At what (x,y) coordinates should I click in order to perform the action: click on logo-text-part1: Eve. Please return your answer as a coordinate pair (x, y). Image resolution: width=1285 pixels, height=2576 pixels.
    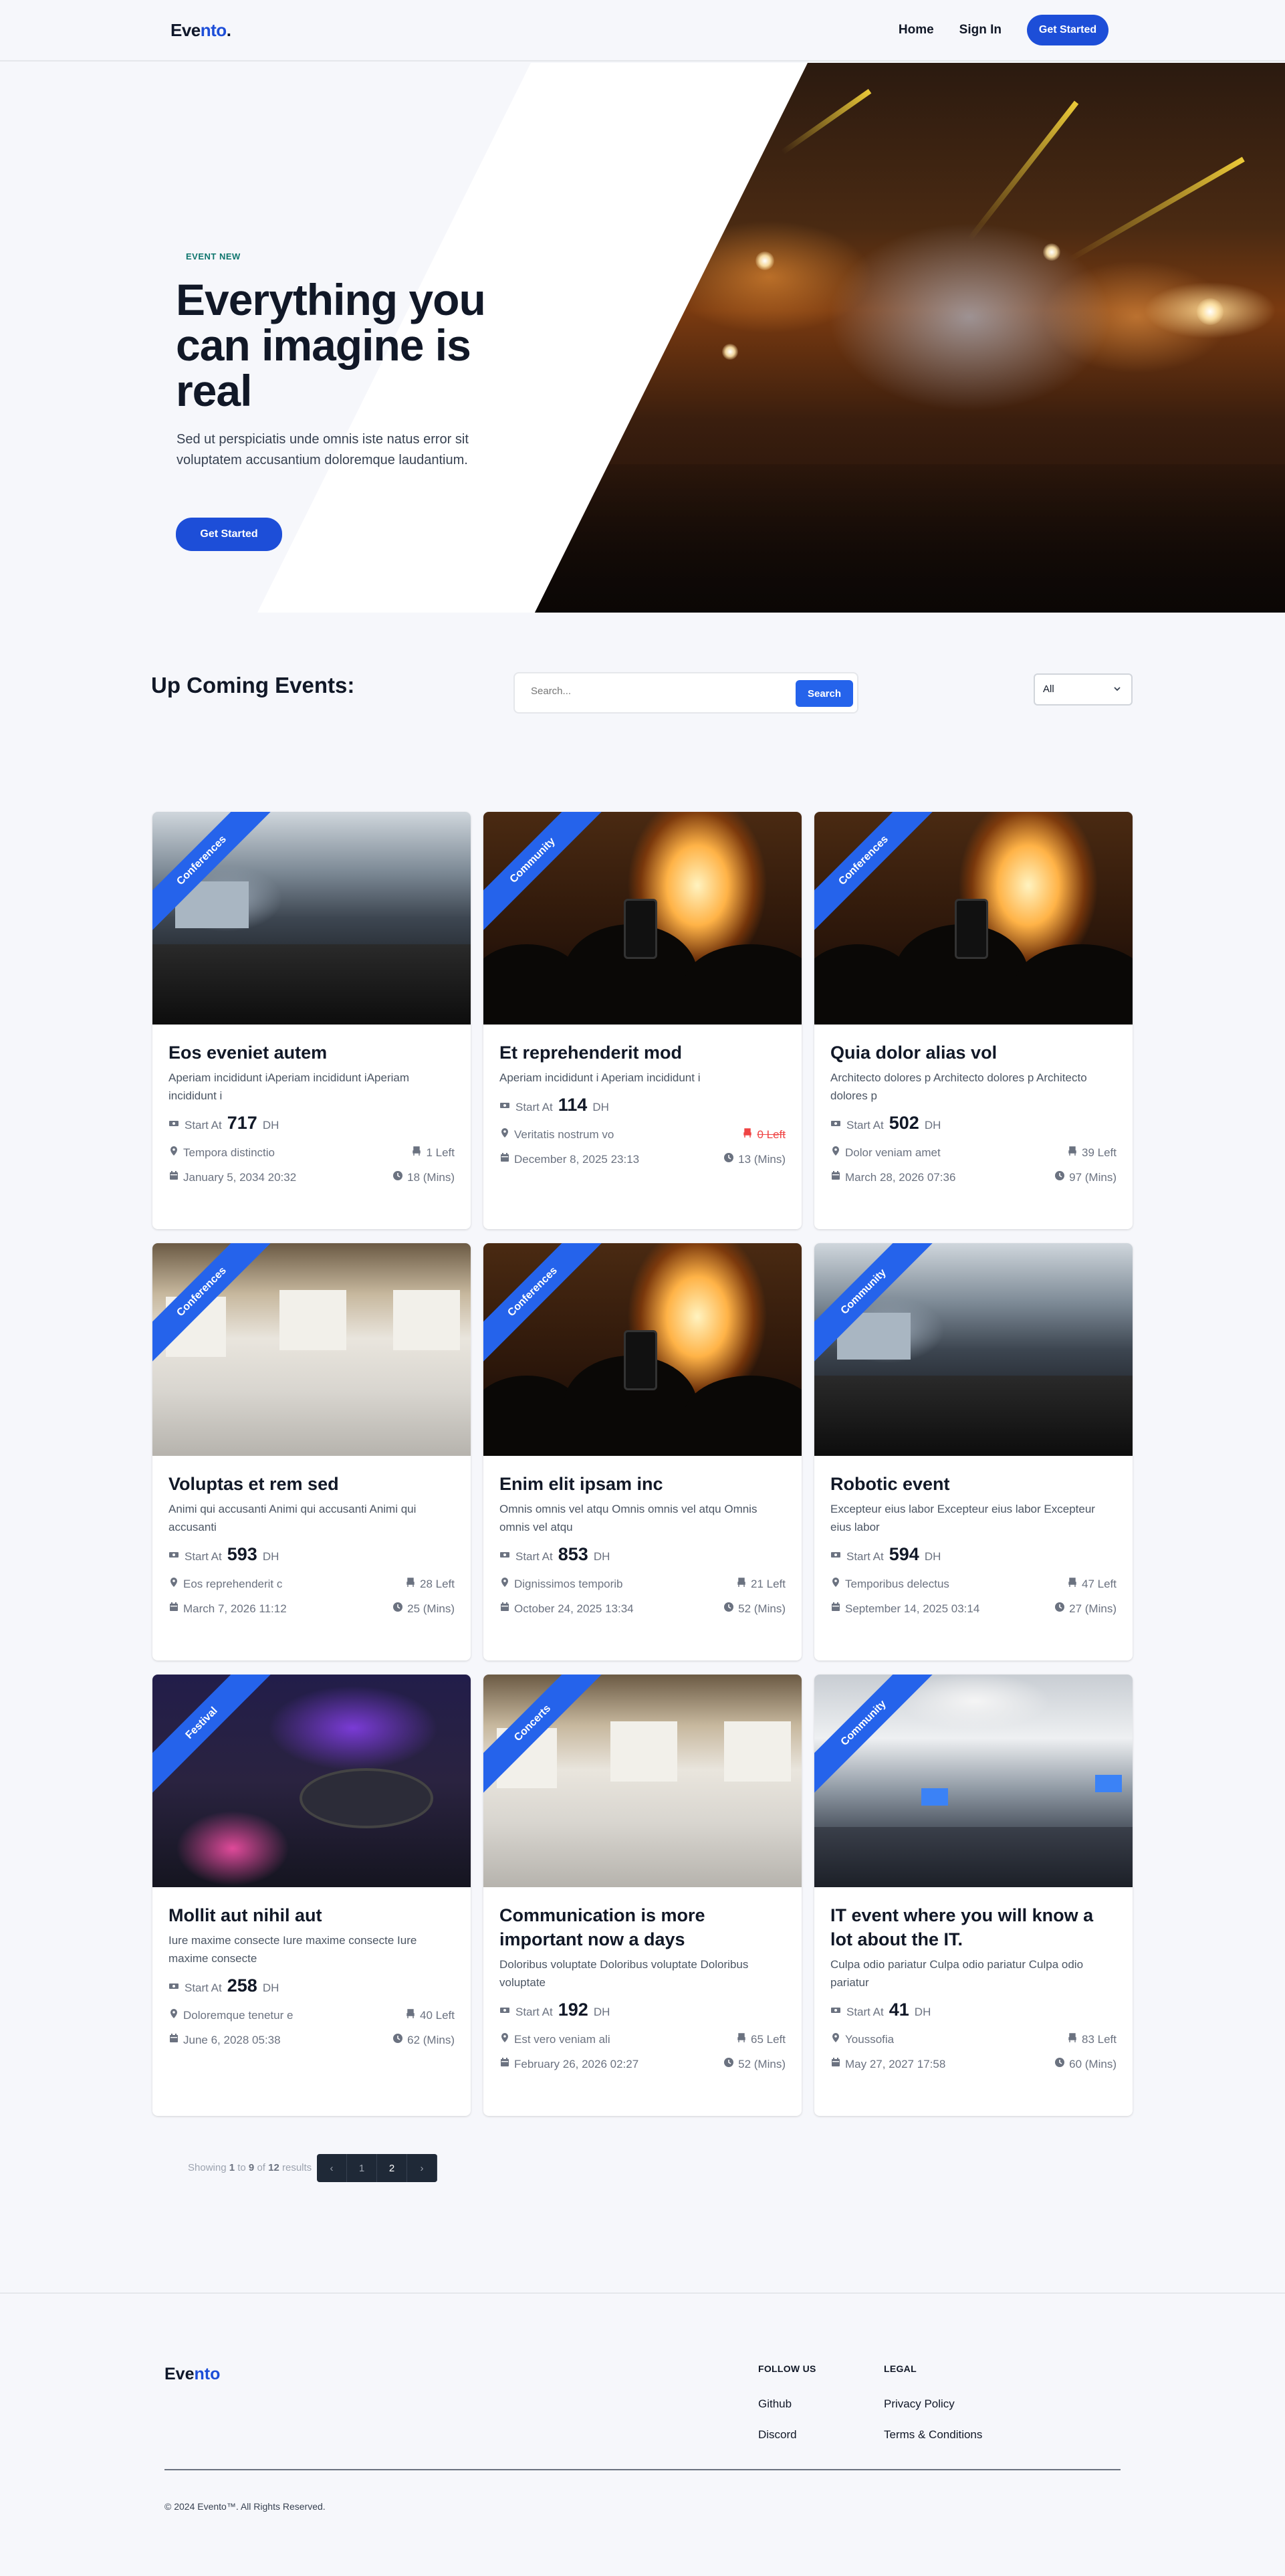
    Looking at the image, I should click on (185, 30).